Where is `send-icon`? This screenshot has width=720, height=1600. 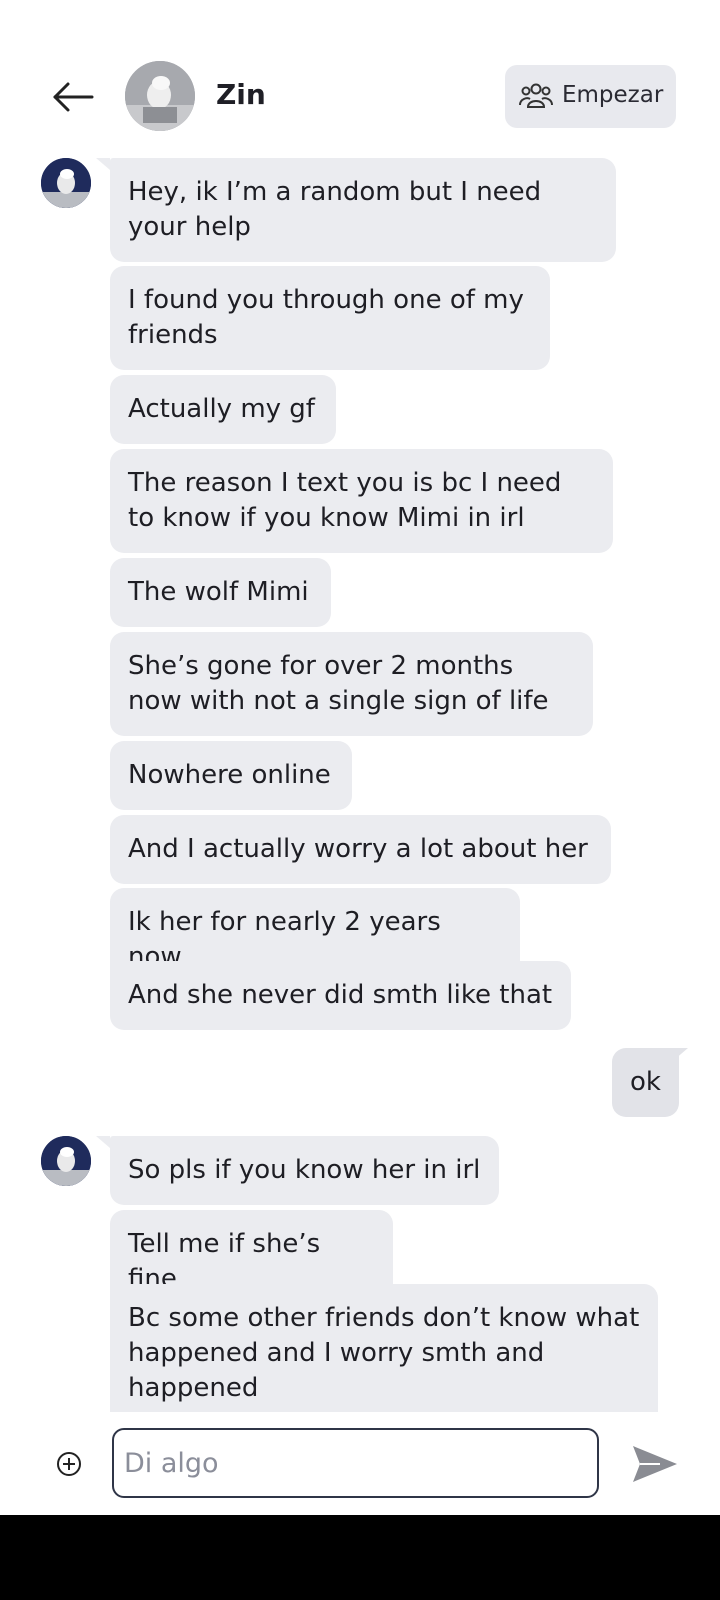
send-icon is located at coordinates (655, 1464).